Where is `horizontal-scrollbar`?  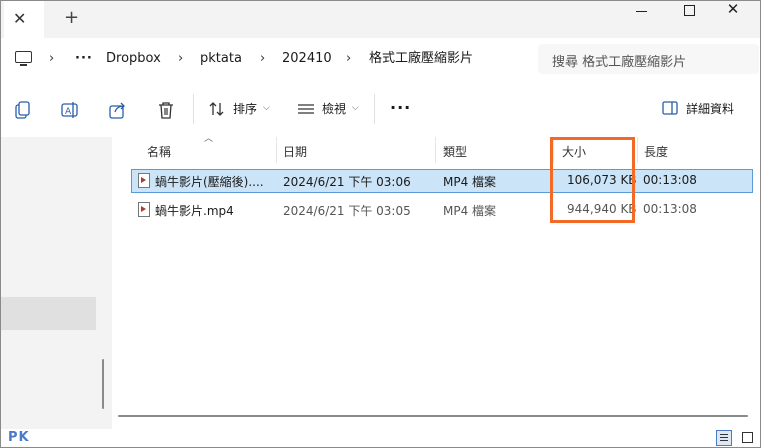
horizontal-scrollbar is located at coordinates (433, 416).